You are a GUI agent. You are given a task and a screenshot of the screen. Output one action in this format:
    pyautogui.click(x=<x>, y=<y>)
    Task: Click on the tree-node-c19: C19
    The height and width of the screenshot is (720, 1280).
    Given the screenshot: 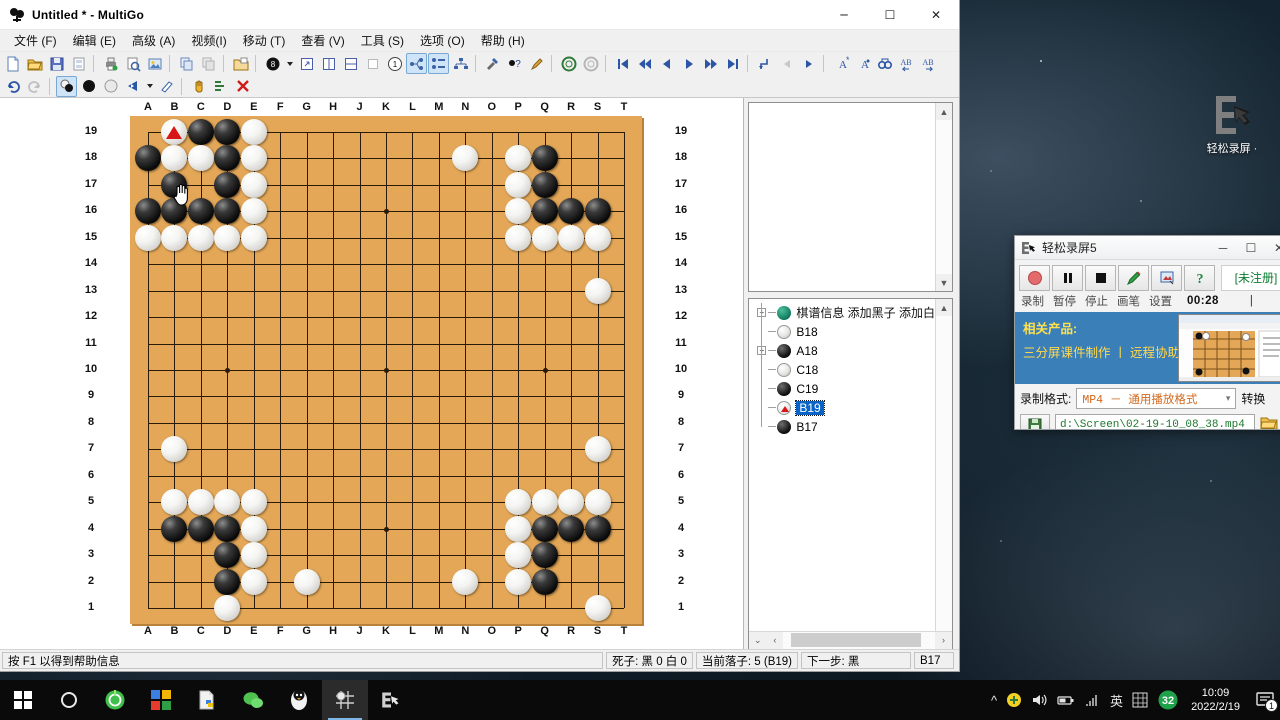 What is the action you would take?
    pyautogui.click(x=846, y=388)
    